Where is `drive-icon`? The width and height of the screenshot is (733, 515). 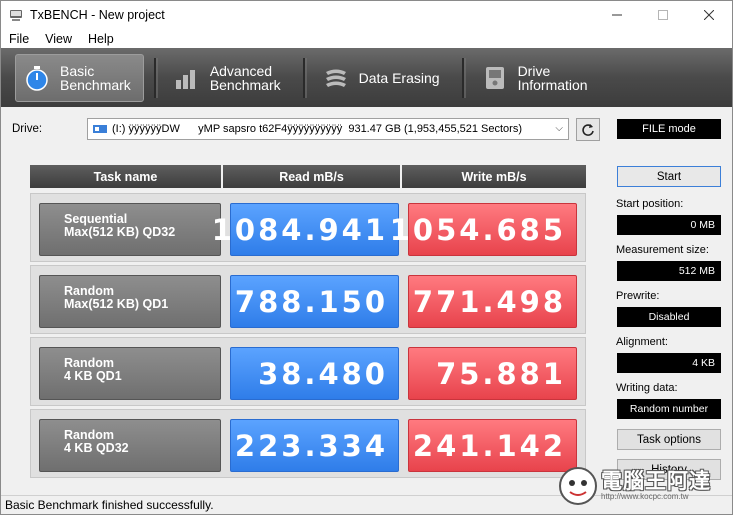 drive-icon is located at coordinates (100, 129).